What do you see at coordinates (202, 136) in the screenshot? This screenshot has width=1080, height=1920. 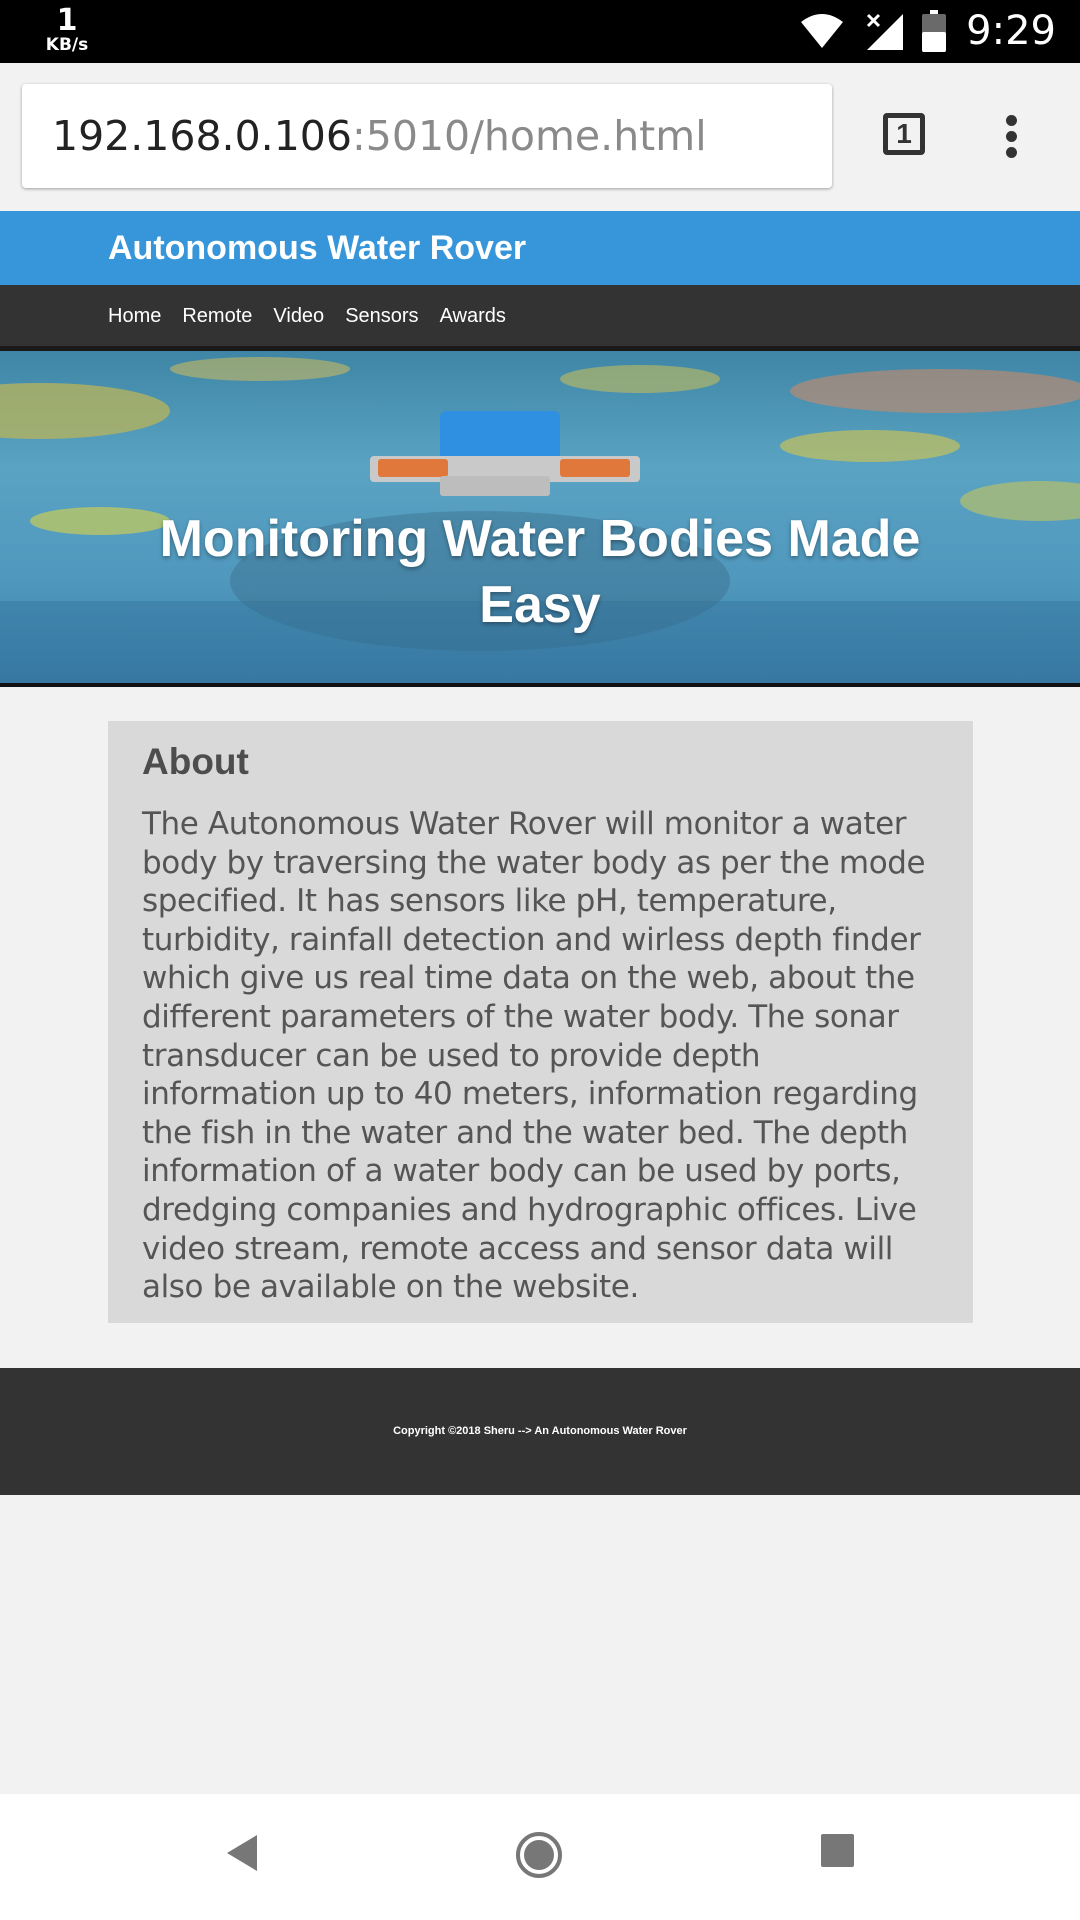 I see `url-host: 192.168.0.106` at bounding box center [202, 136].